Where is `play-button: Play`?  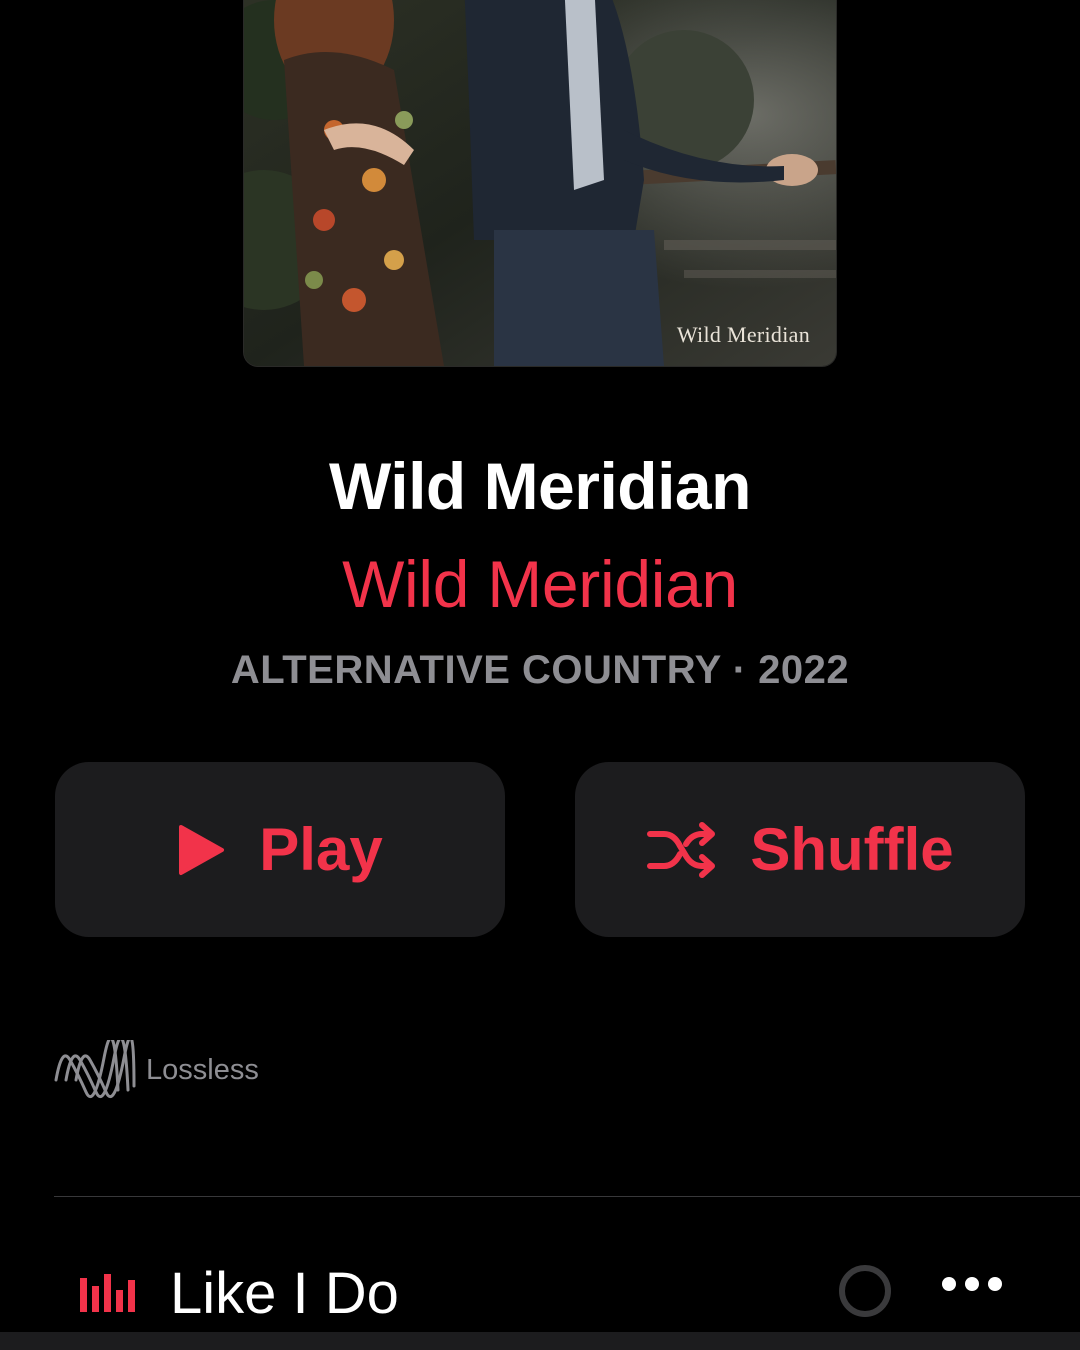 play-button: Play is located at coordinates (280, 849).